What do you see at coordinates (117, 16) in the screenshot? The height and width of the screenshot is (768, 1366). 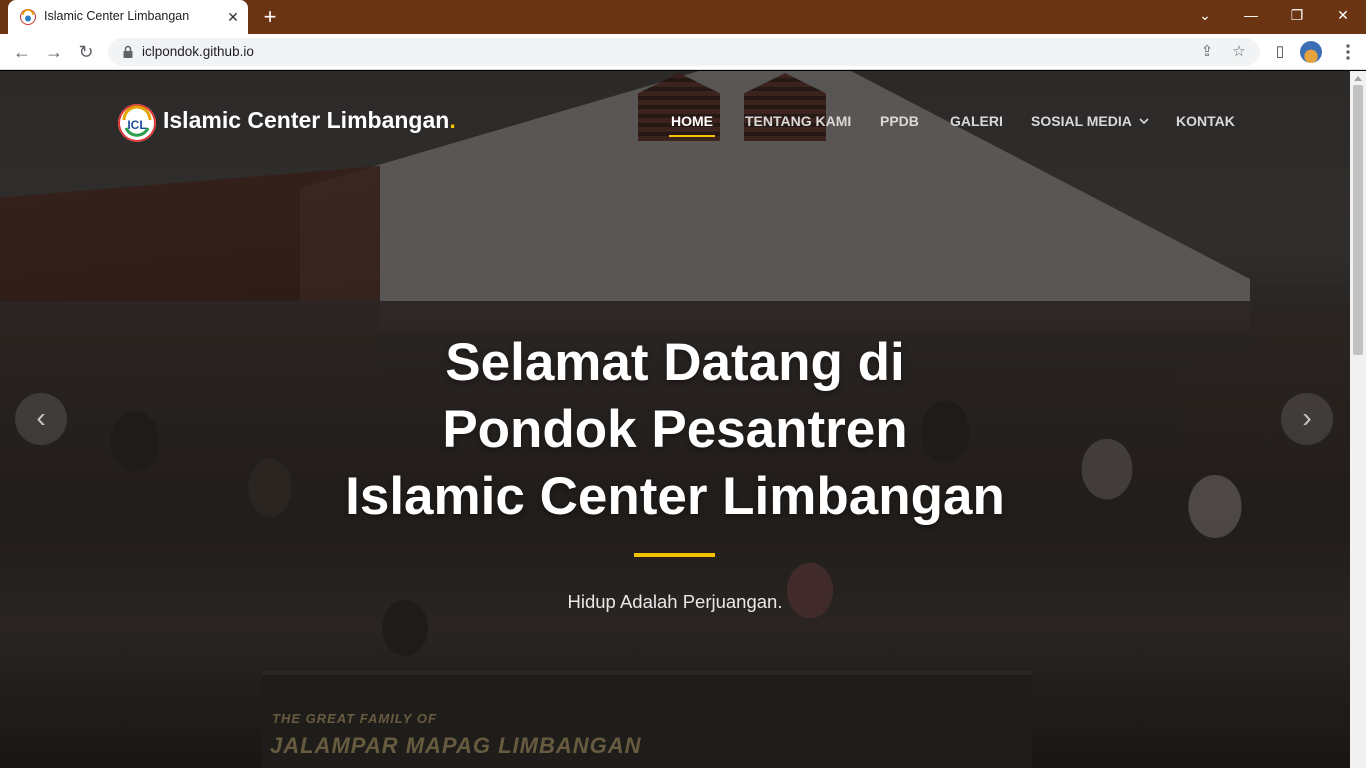 I see `tab-title: Islamic Center Limbangan` at bounding box center [117, 16].